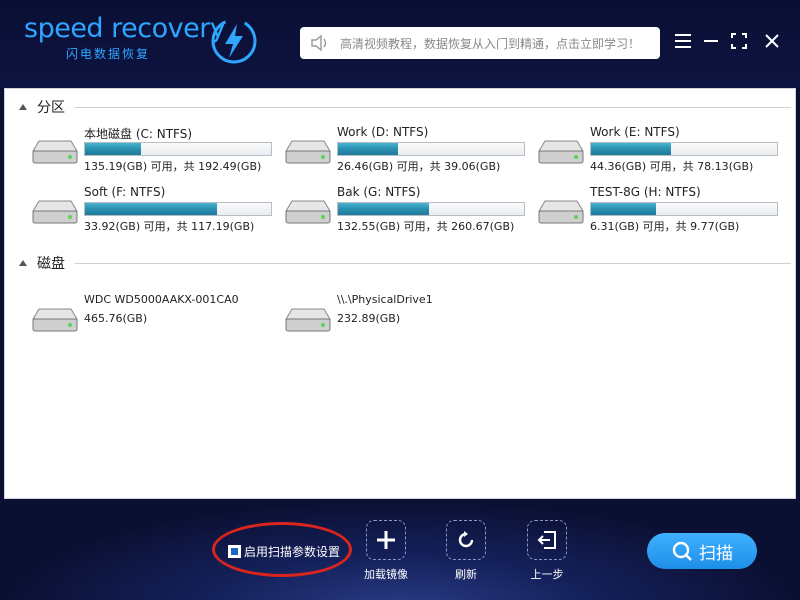 The width and height of the screenshot is (800, 600). What do you see at coordinates (635, 132) in the screenshot?
I see `partition-name: Work (E: NTFS)` at bounding box center [635, 132].